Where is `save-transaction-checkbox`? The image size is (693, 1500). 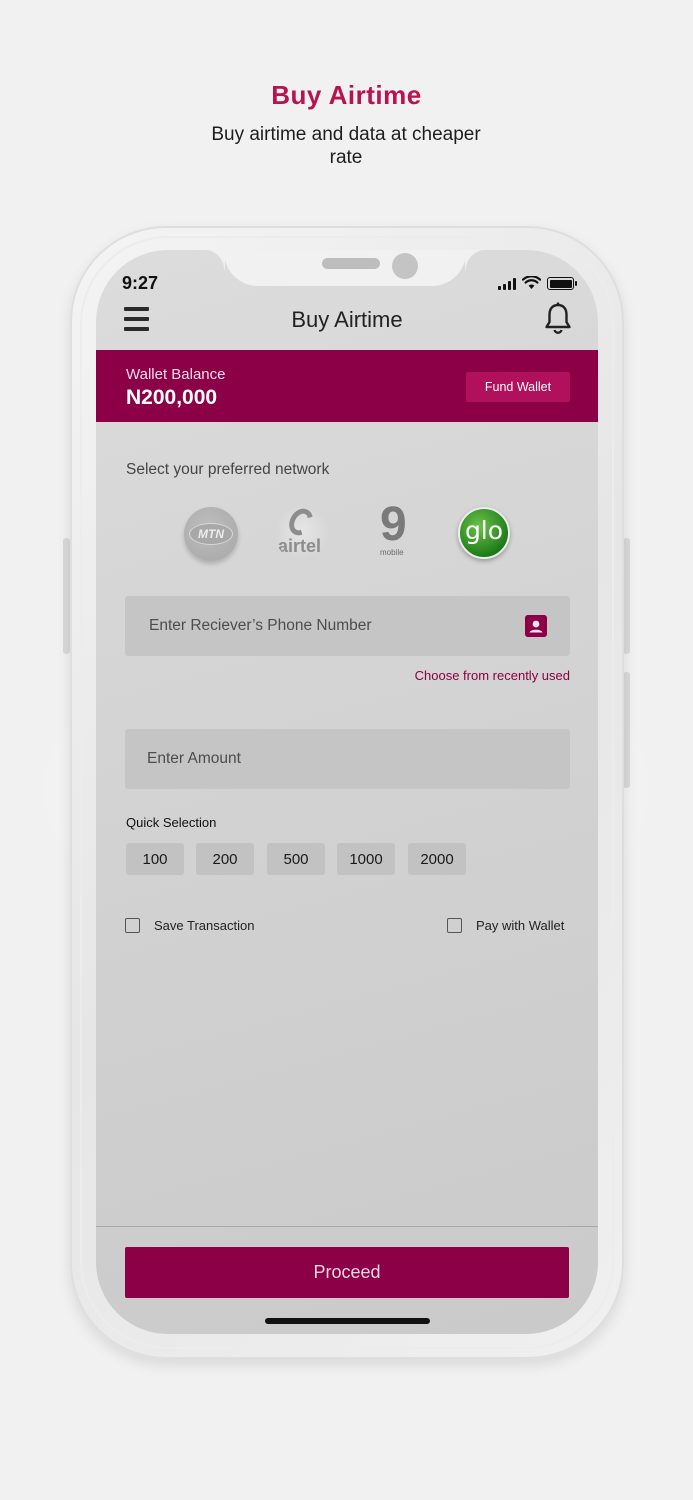
save-transaction-checkbox is located at coordinates (132, 925).